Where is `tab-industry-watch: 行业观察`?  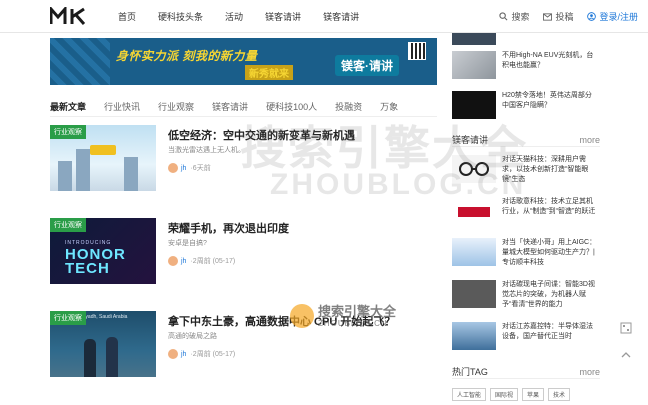 tab-industry-watch: 行业观察 is located at coordinates (176, 106).